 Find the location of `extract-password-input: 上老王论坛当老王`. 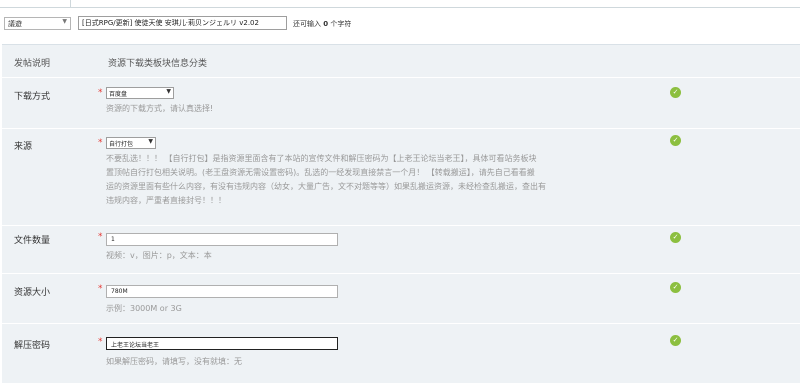

extract-password-input: 上老王论坛当老王 is located at coordinates (222, 343).